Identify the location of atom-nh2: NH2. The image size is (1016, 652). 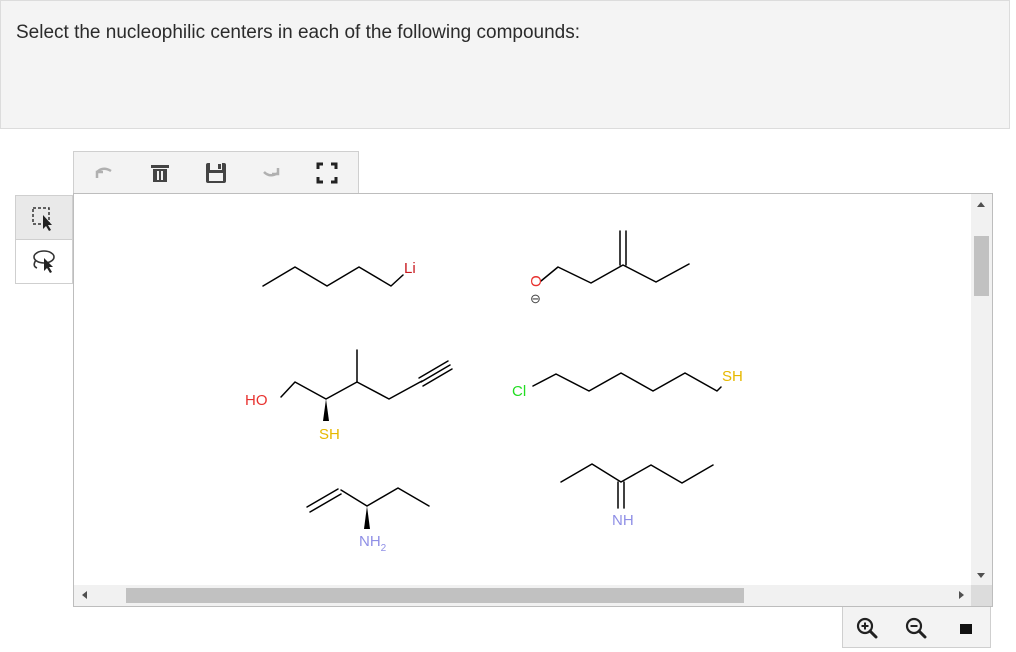
(373, 543).